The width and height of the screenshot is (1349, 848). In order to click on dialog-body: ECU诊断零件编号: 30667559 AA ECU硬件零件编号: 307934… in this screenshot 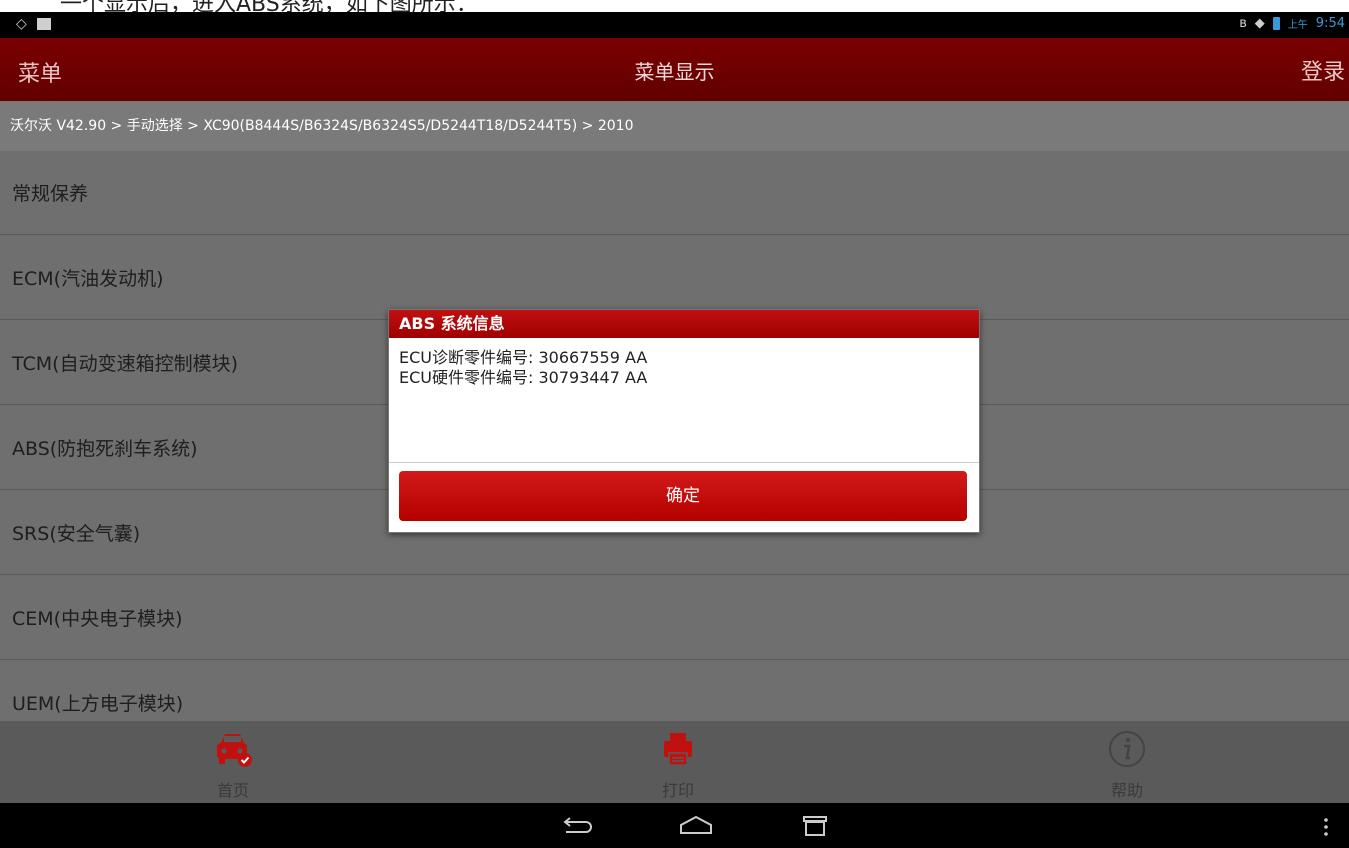, I will do `click(523, 368)`.